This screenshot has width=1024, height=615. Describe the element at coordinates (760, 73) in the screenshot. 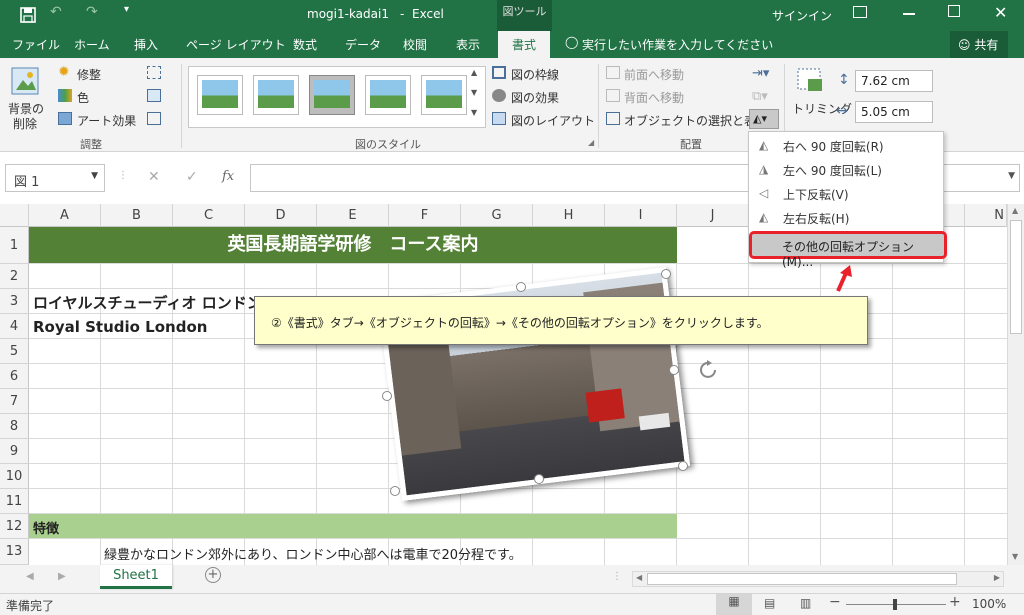

I see `align-icon: ⇥▾` at that location.